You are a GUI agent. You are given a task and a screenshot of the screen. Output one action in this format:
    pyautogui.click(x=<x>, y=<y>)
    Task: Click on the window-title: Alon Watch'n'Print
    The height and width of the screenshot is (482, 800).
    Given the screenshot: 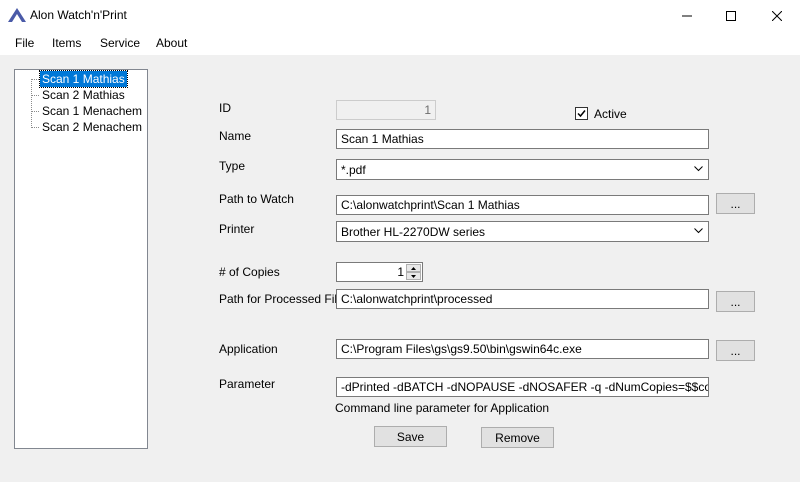 What is the action you would take?
    pyautogui.click(x=78, y=15)
    